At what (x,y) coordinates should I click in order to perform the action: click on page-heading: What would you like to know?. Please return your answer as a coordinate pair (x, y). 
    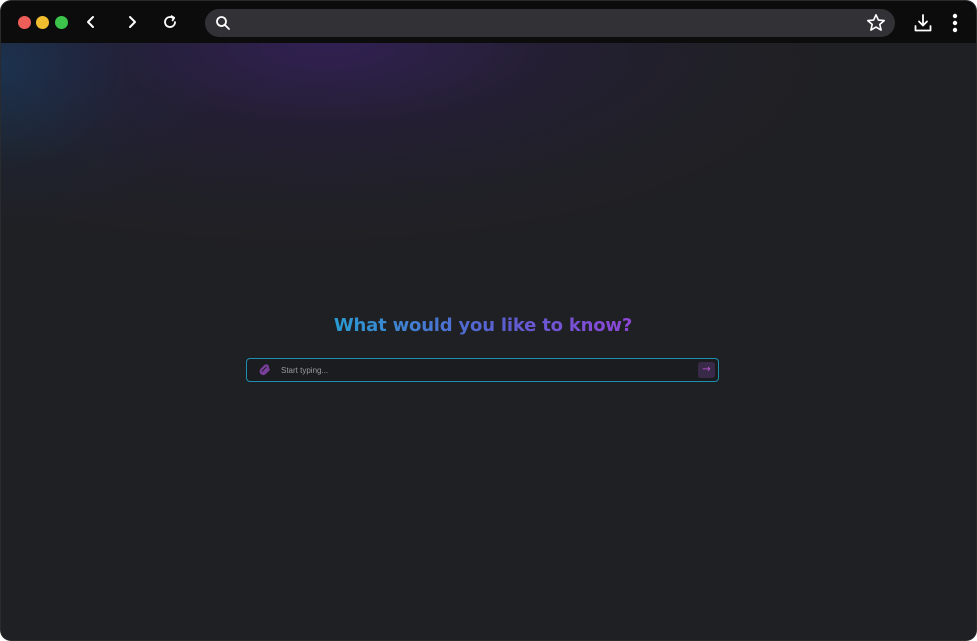
    Looking at the image, I should click on (483, 325).